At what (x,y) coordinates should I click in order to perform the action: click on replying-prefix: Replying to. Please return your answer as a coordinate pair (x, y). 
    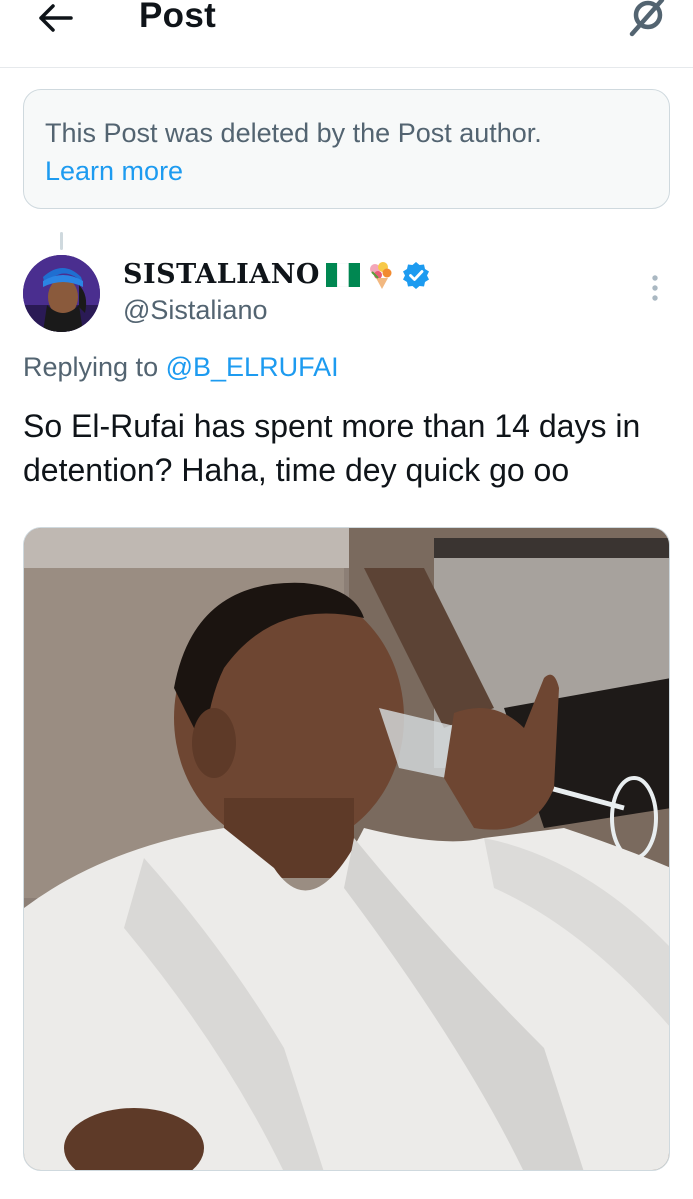
    Looking at the image, I should click on (91, 367).